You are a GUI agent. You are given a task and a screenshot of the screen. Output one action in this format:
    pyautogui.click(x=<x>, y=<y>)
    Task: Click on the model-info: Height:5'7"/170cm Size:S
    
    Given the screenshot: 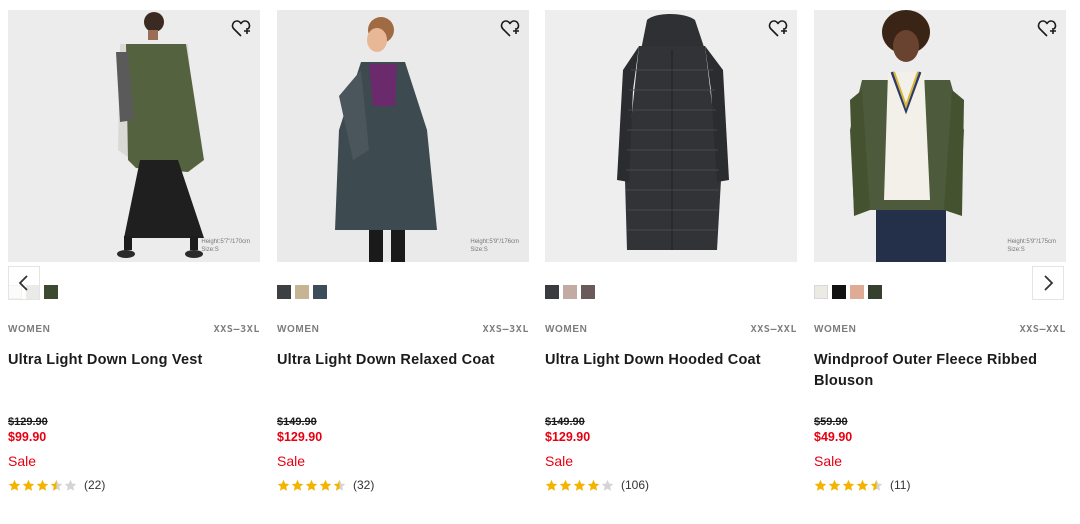 What is the action you would take?
    pyautogui.click(x=225, y=246)
    